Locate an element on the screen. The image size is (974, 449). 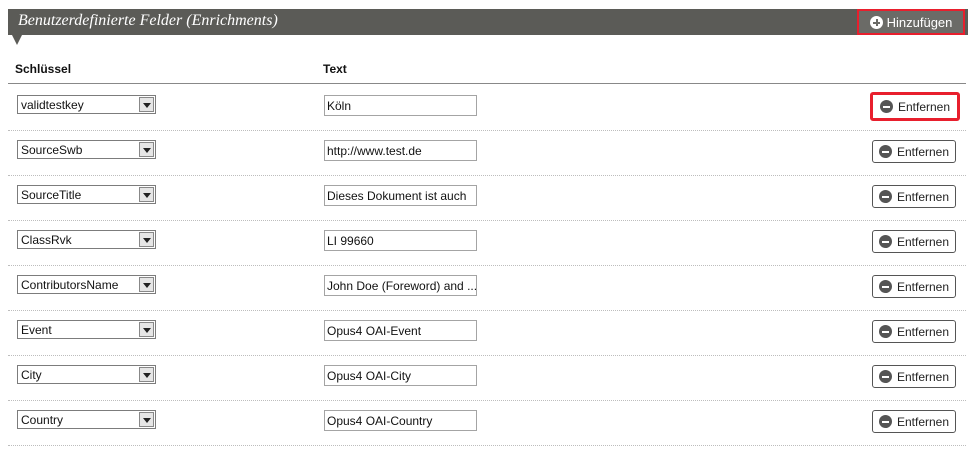
key-select: SourceTitle is located at coordinates (86, 194).